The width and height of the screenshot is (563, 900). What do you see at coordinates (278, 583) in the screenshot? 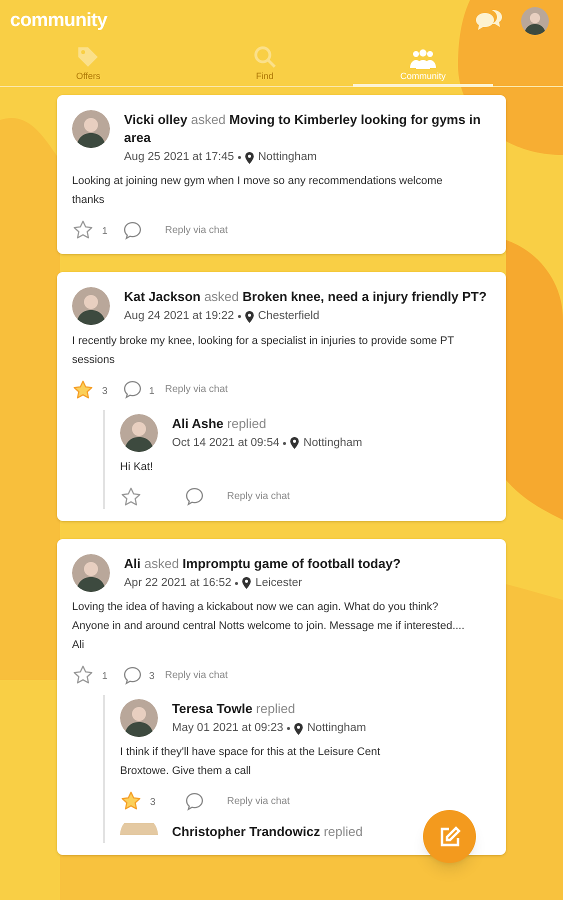
I see `post-location: Leicester` at bounding box center [278, 583].